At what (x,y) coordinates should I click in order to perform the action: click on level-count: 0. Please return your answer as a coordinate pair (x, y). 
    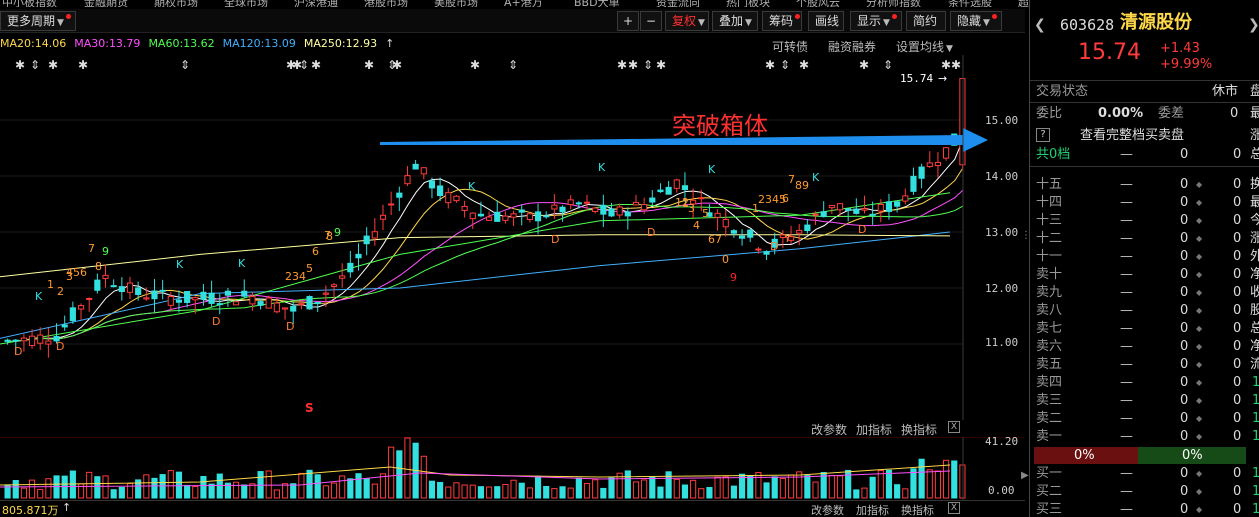
    Looking at the image, I should click on (1237, 238).